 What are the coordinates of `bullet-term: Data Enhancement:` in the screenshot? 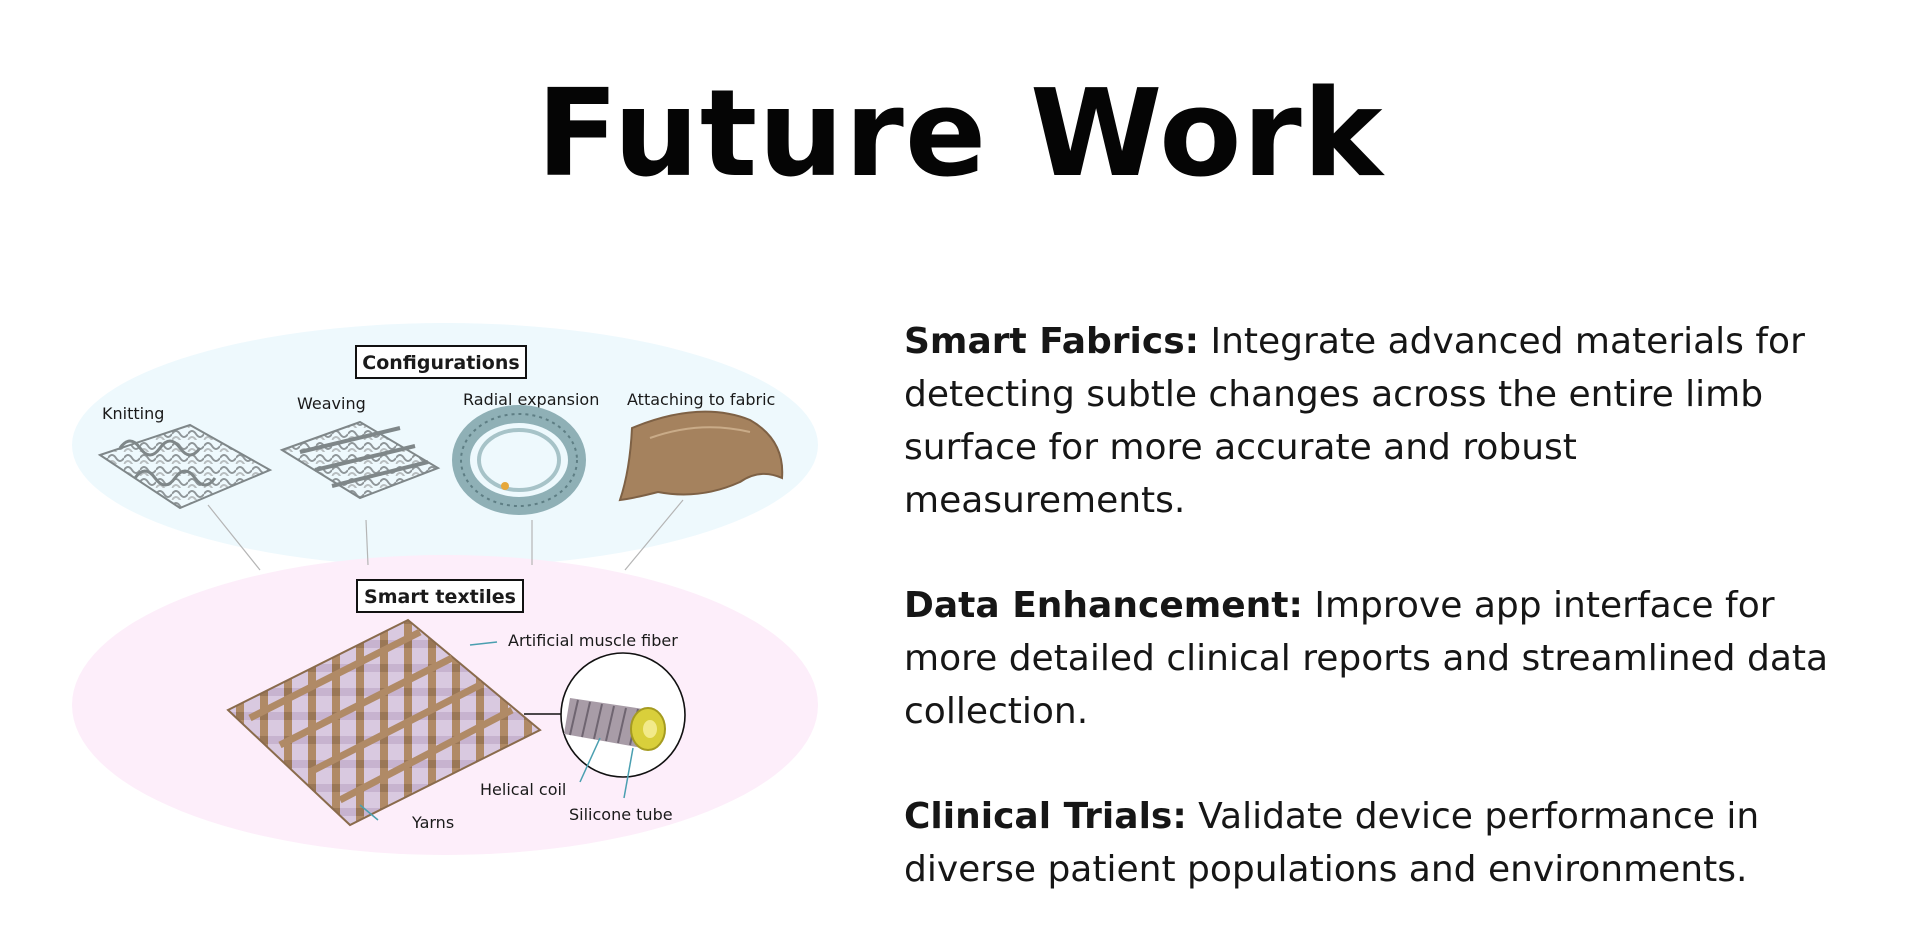 It's located at (1103, 605).